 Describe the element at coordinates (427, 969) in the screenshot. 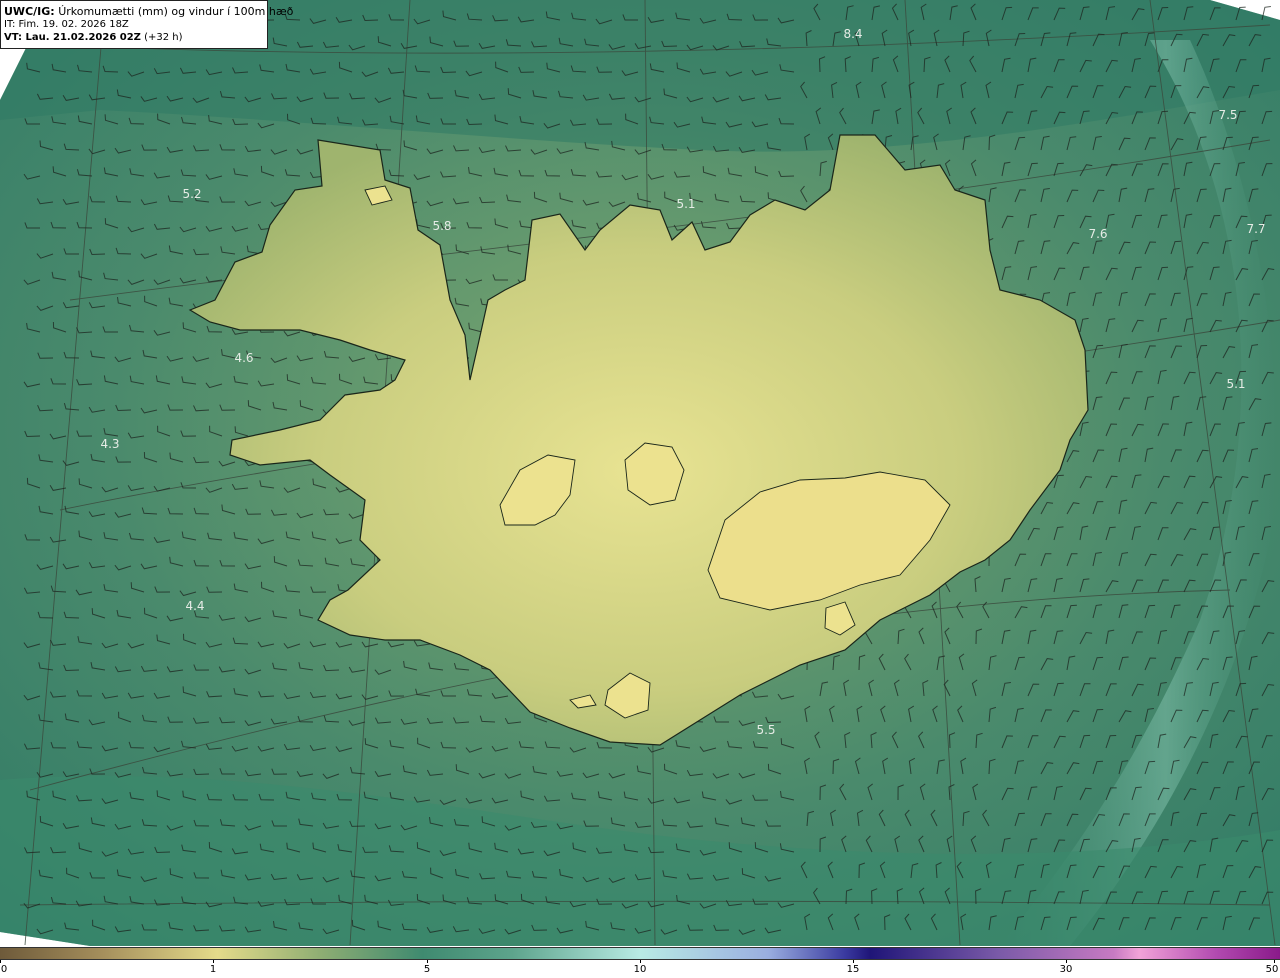

I see `colorbar-label: 5` at that location.